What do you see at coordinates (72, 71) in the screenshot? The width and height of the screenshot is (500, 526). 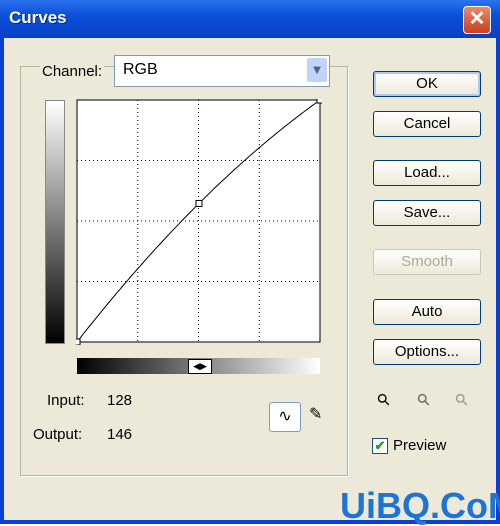 I see `channel-label: Channel:` at bounding box center [72, 71].